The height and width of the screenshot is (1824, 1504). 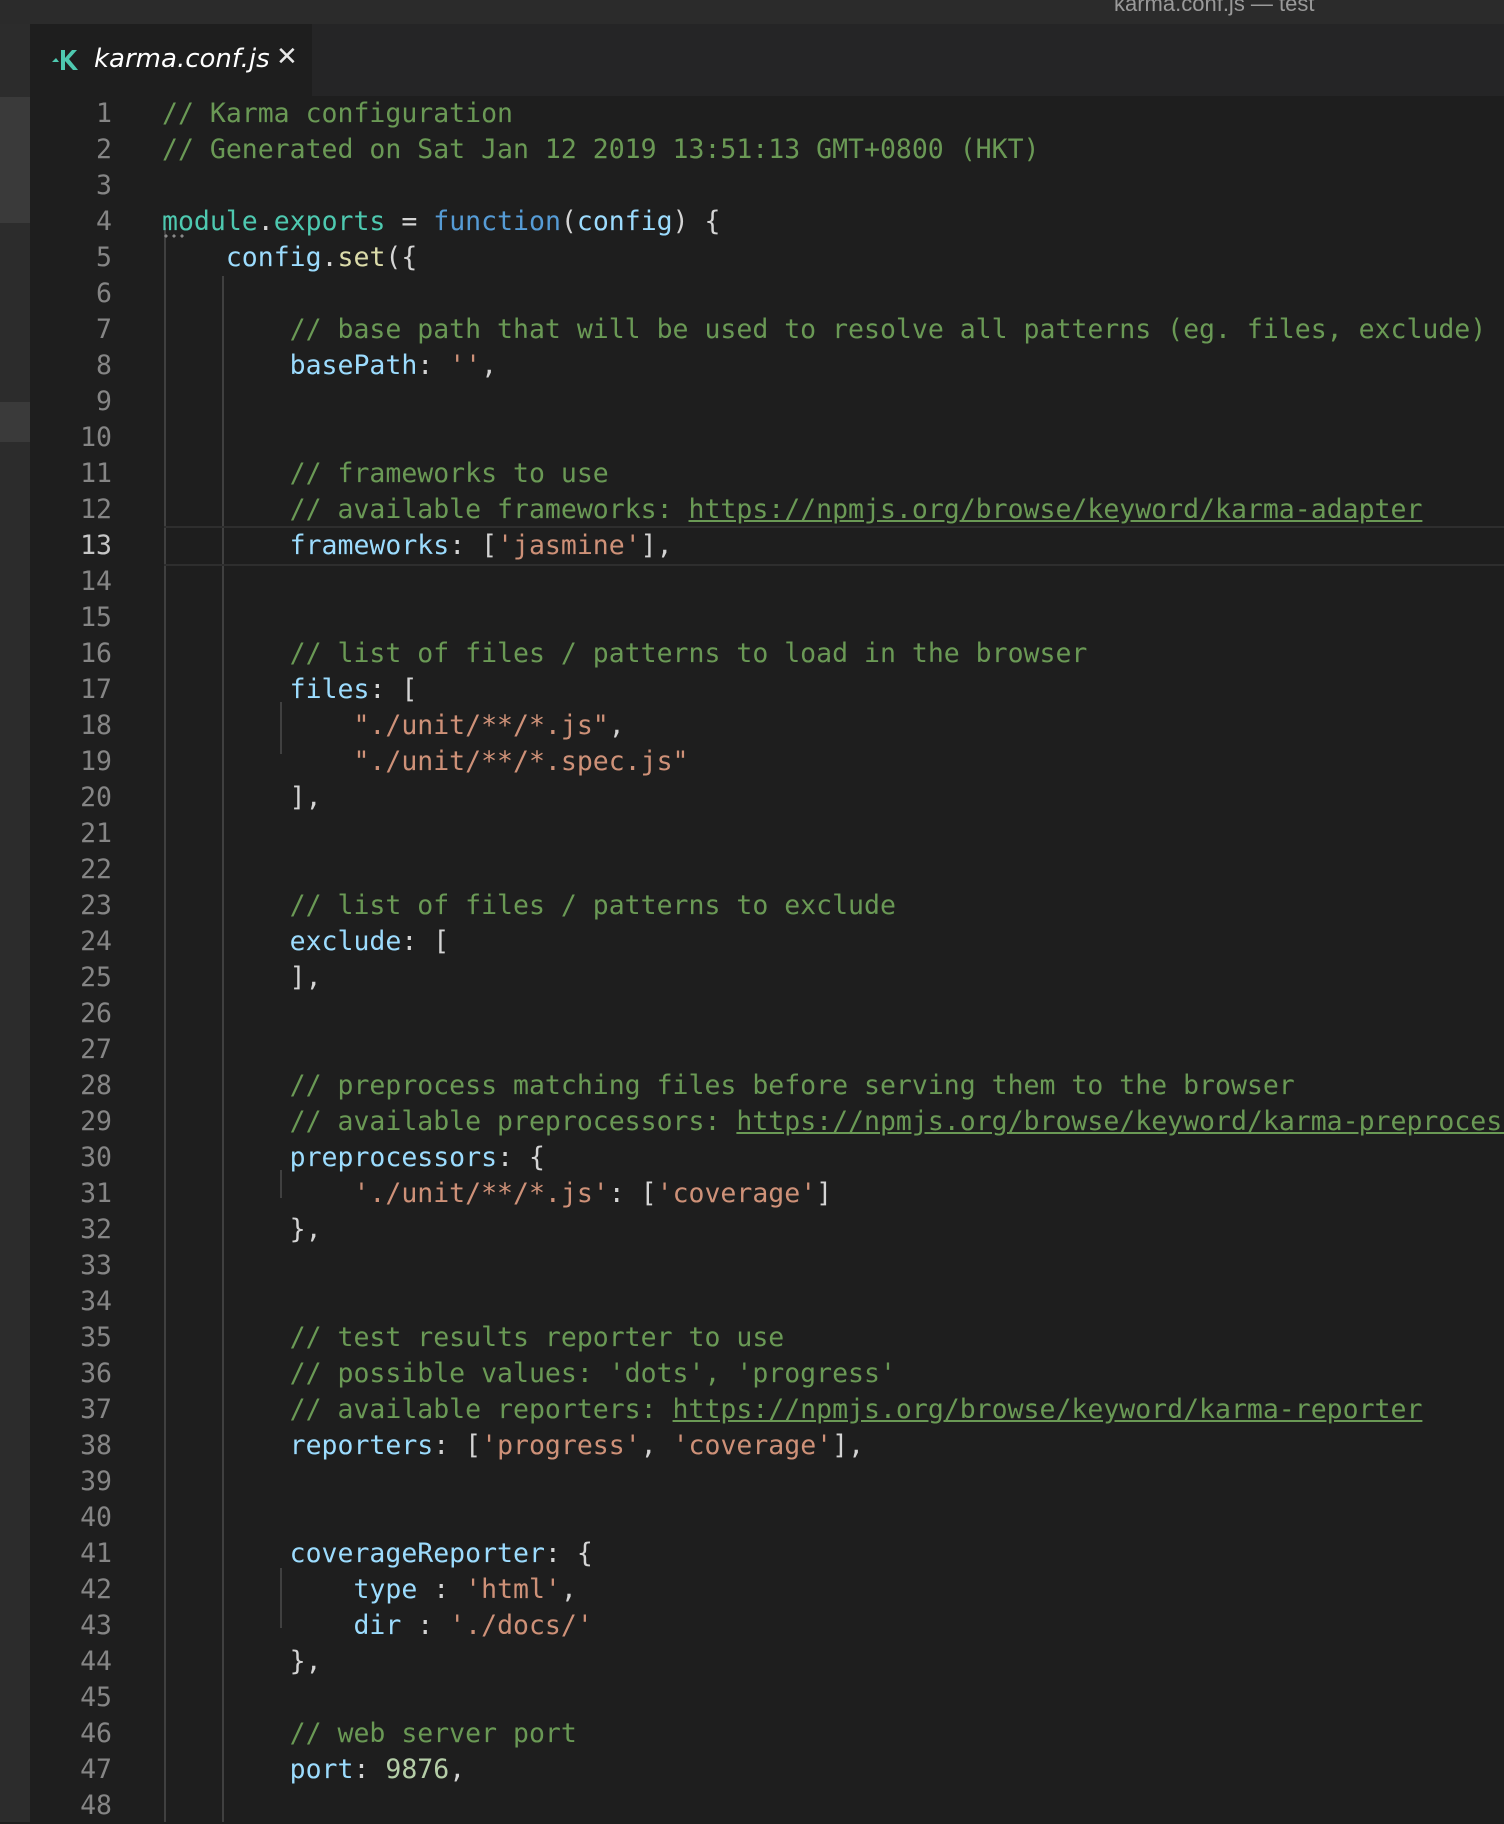 I want to click on code-token: // Karma configuration, so click(x=337, y=113).